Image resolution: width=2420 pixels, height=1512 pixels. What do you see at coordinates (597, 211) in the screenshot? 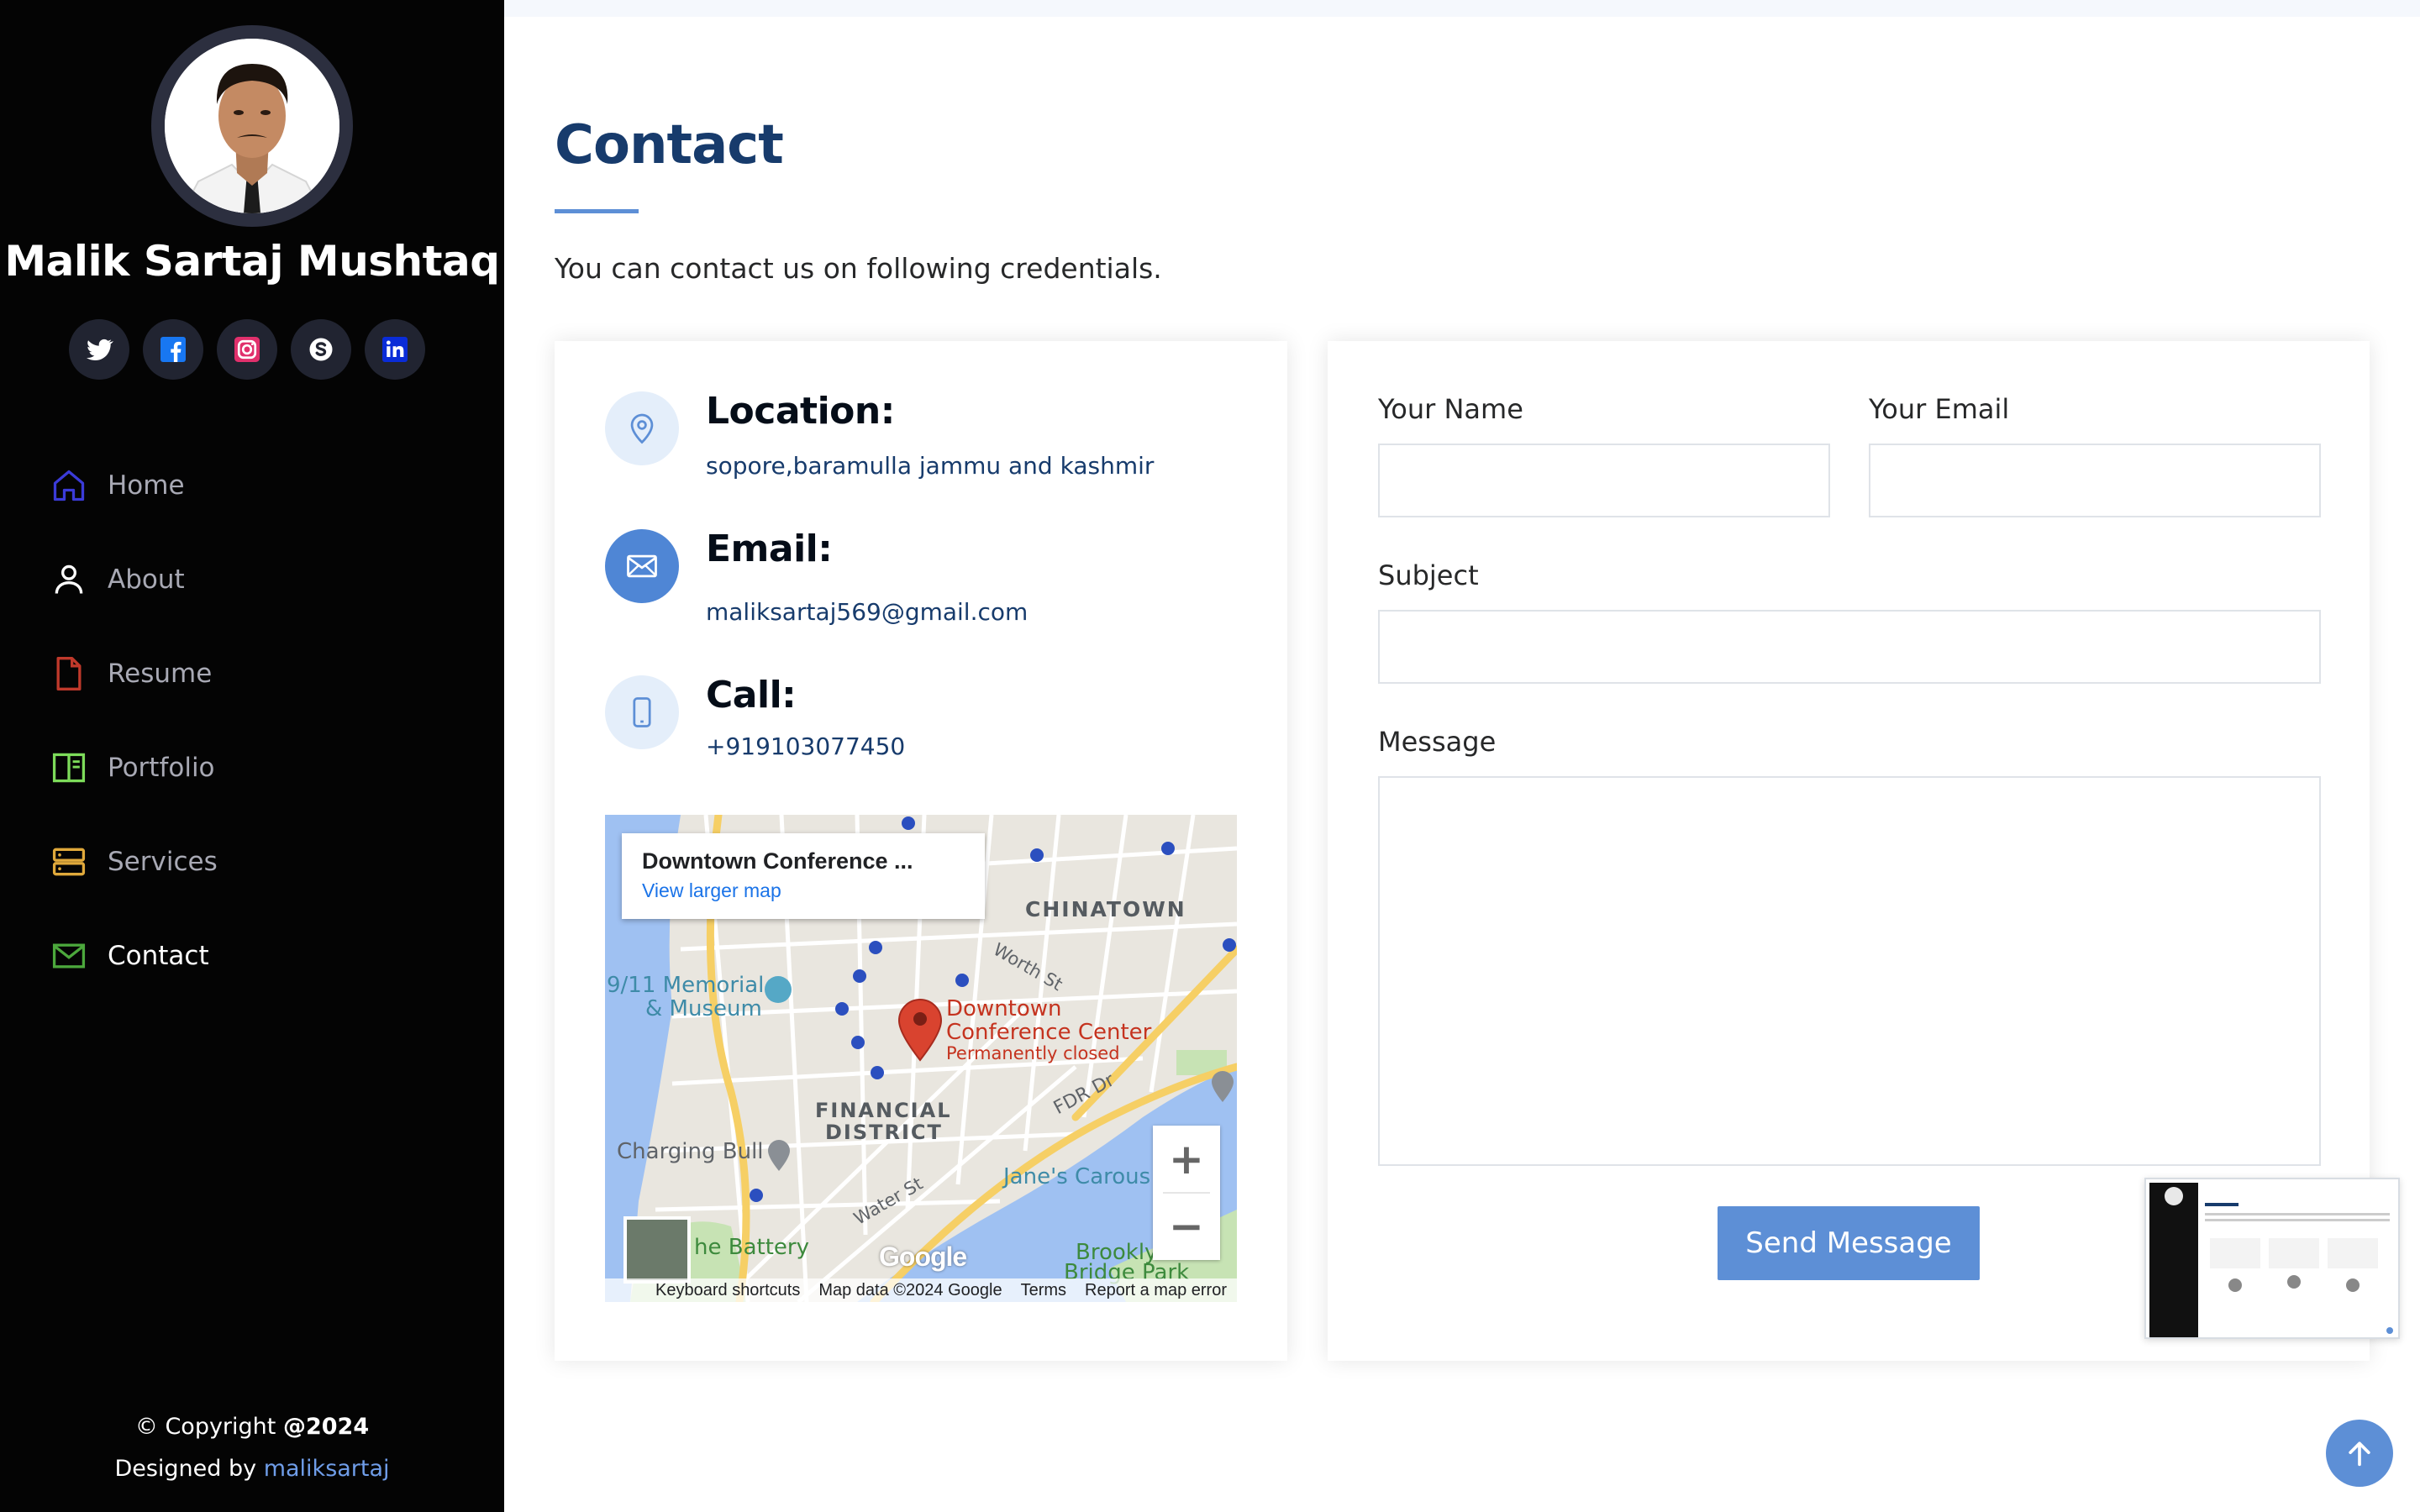
I see `title-underline` at bounding box center [597, 211].